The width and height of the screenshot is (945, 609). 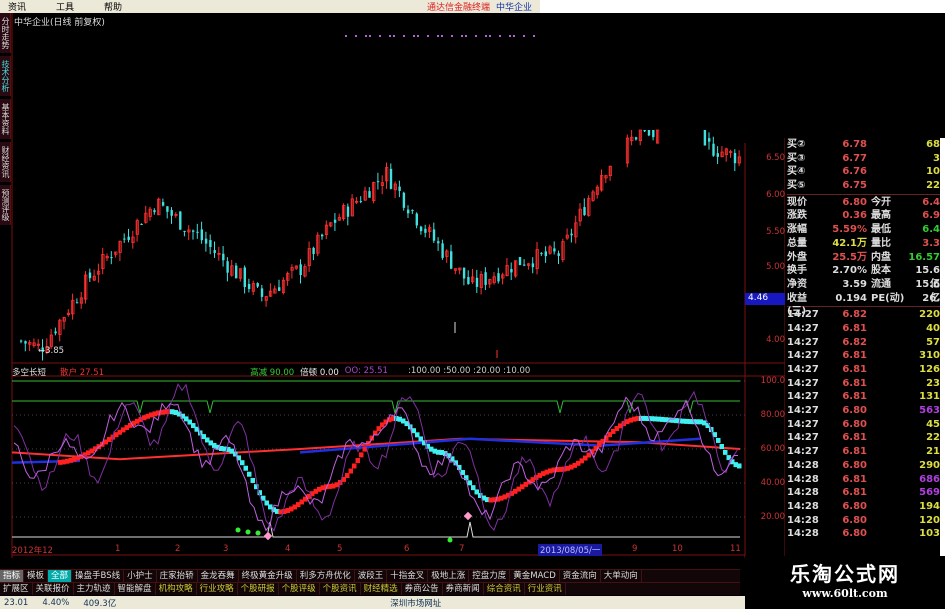 What do you see at coordinates (16, 589) in the screenshot?
I see `info-tab: 扩展区` at bounding box center [16, 589].